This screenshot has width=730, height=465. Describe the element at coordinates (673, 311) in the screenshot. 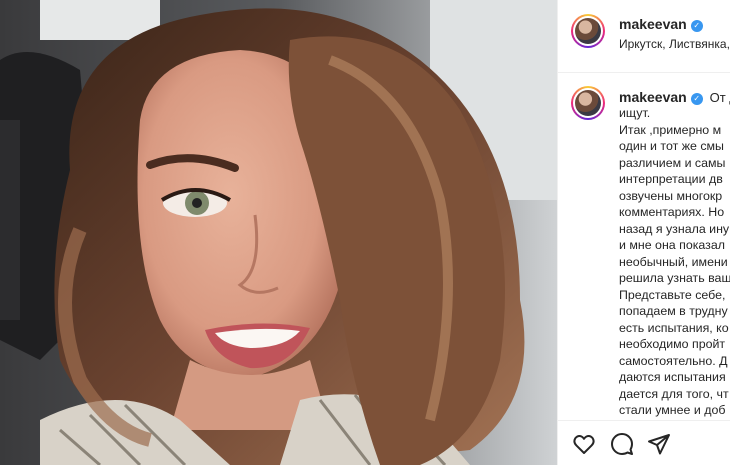

I see `caption-line: попадаем в трудну` at that location.